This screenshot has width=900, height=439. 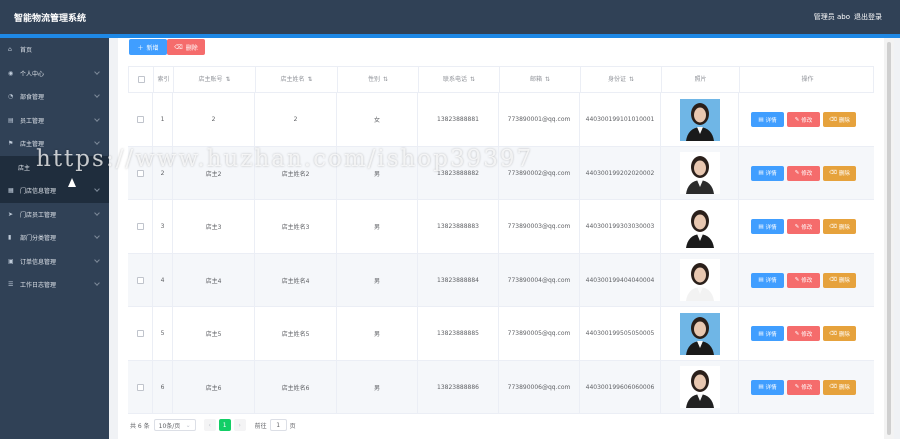 I want to click on sidebar-item: ⌂ 首页, so click(x=54, y=50).